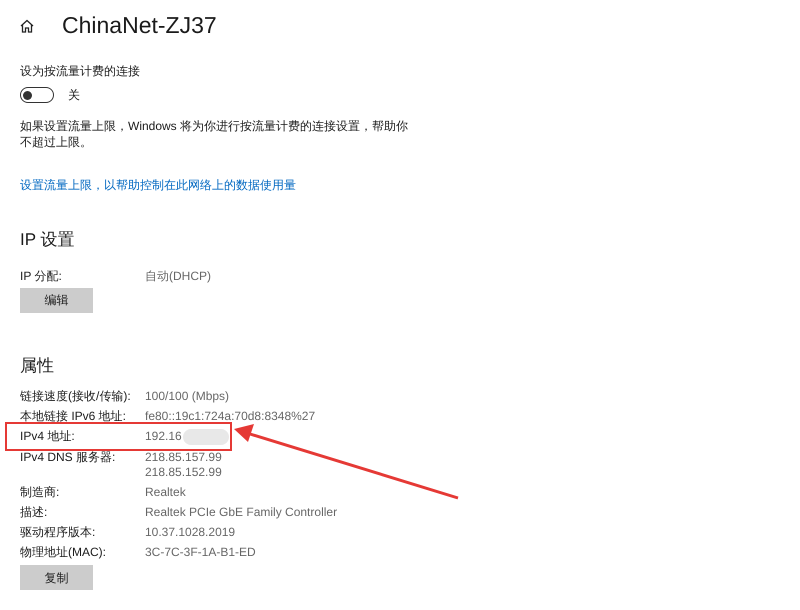  What do you see at coordinates (68, 458) in the screenshot?
I see `property-label: IPv4 DNS 服务器:` at bounding box center [68, 458].